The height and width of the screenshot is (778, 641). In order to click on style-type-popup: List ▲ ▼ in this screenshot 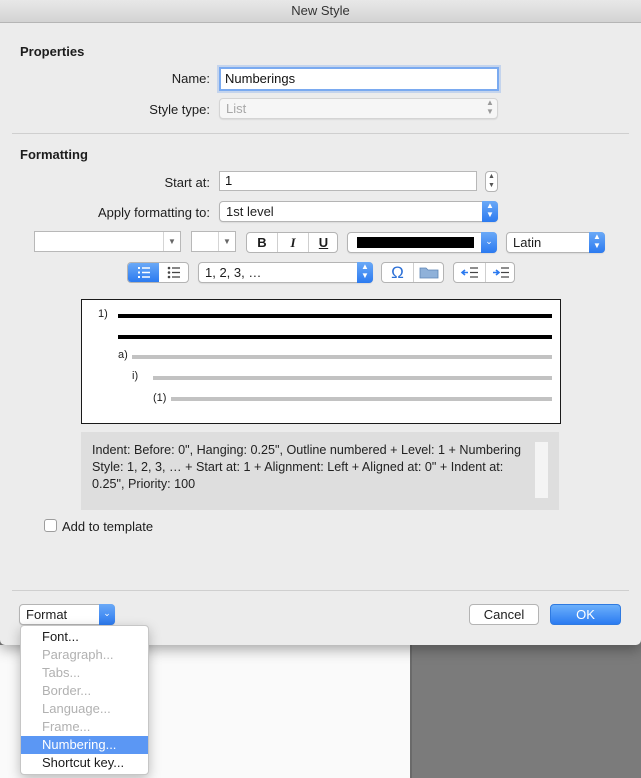, I will do `click(358, 108)`.